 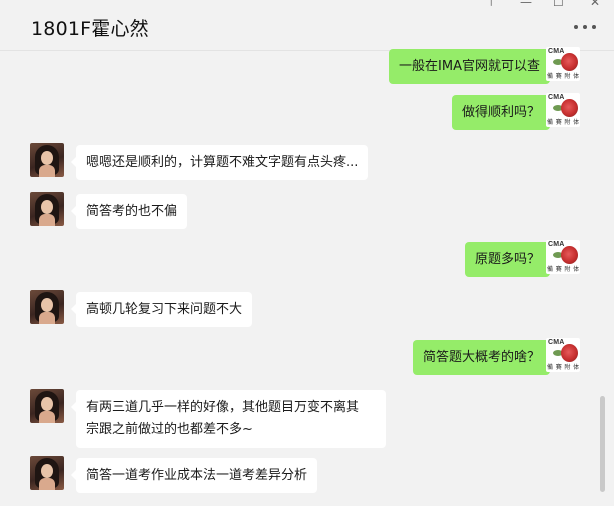 I want to click on message-line: 宗跟之前做过的也都差不多~, so click(x=169, y=429).